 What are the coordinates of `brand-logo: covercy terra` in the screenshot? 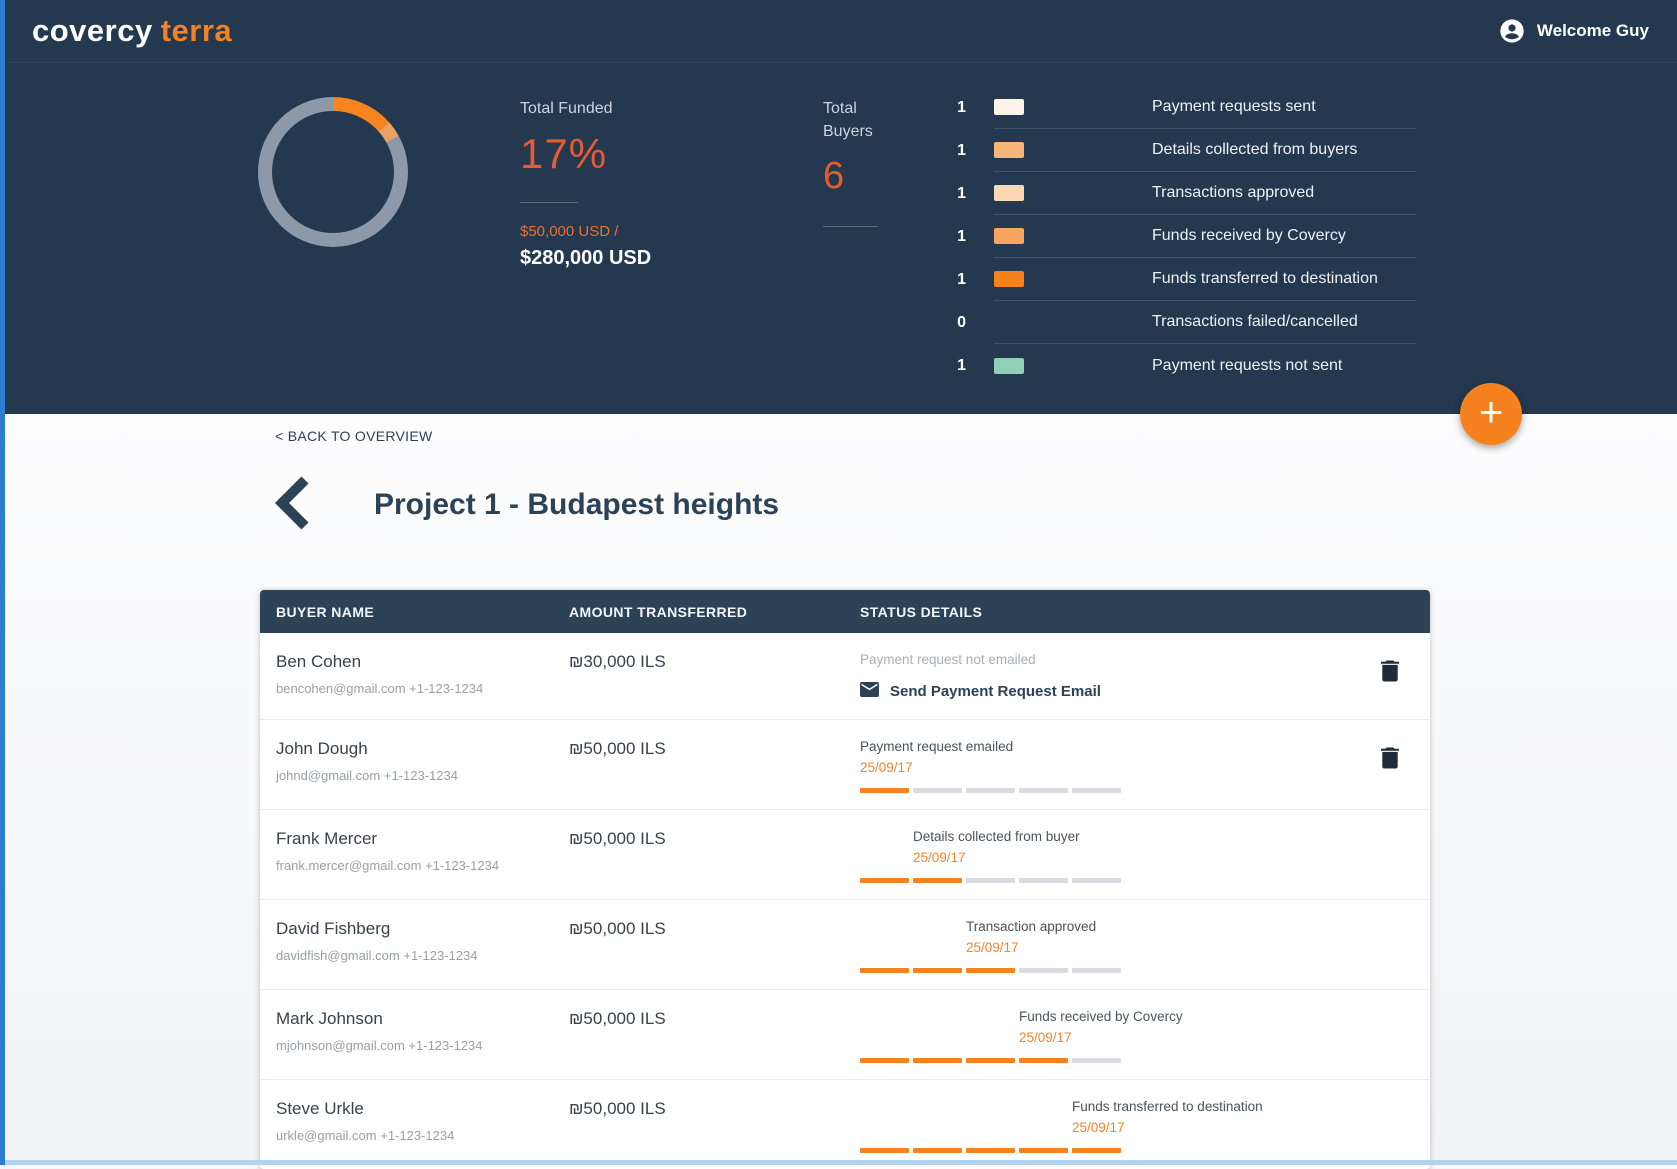 It's located at (132, 31).